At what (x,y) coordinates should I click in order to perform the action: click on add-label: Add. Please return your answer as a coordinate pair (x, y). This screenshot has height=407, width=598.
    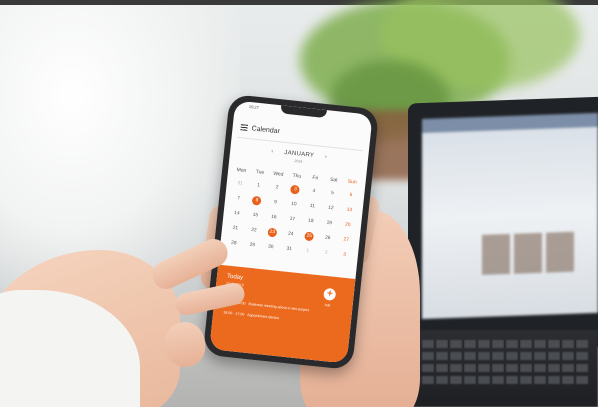
    Looking at the image, I should click on (327, 305).